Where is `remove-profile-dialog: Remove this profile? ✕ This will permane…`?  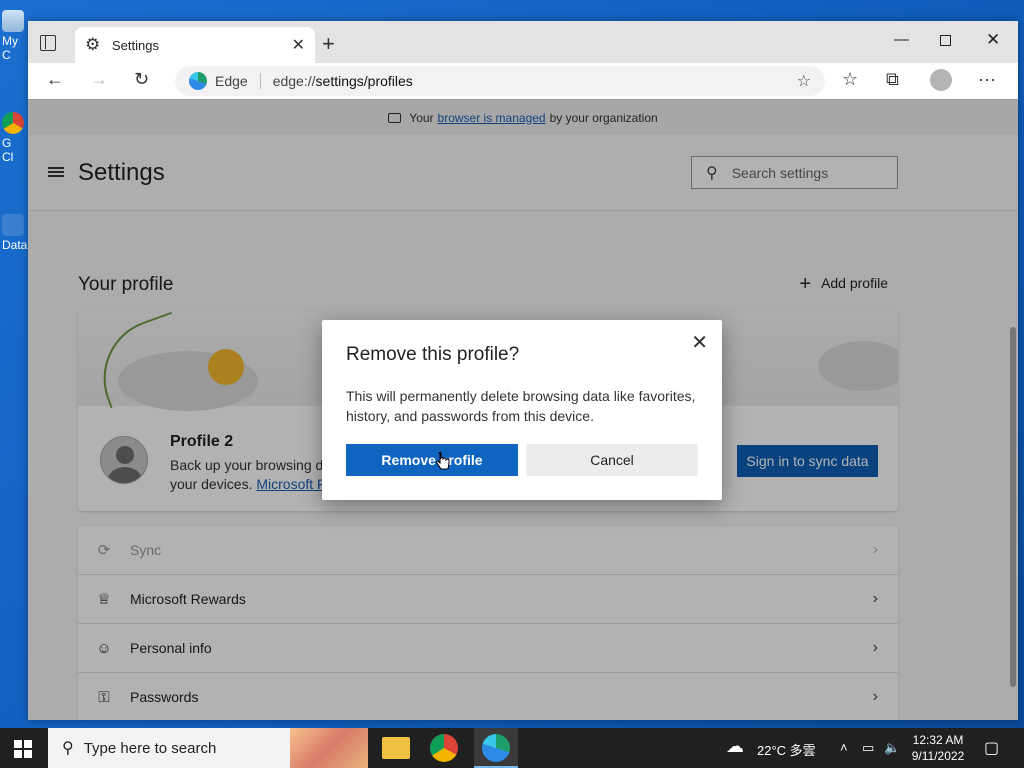 remove-profile-dialog: Remove this profile? ✕ This will permane… is located at coordinates (522, 410).